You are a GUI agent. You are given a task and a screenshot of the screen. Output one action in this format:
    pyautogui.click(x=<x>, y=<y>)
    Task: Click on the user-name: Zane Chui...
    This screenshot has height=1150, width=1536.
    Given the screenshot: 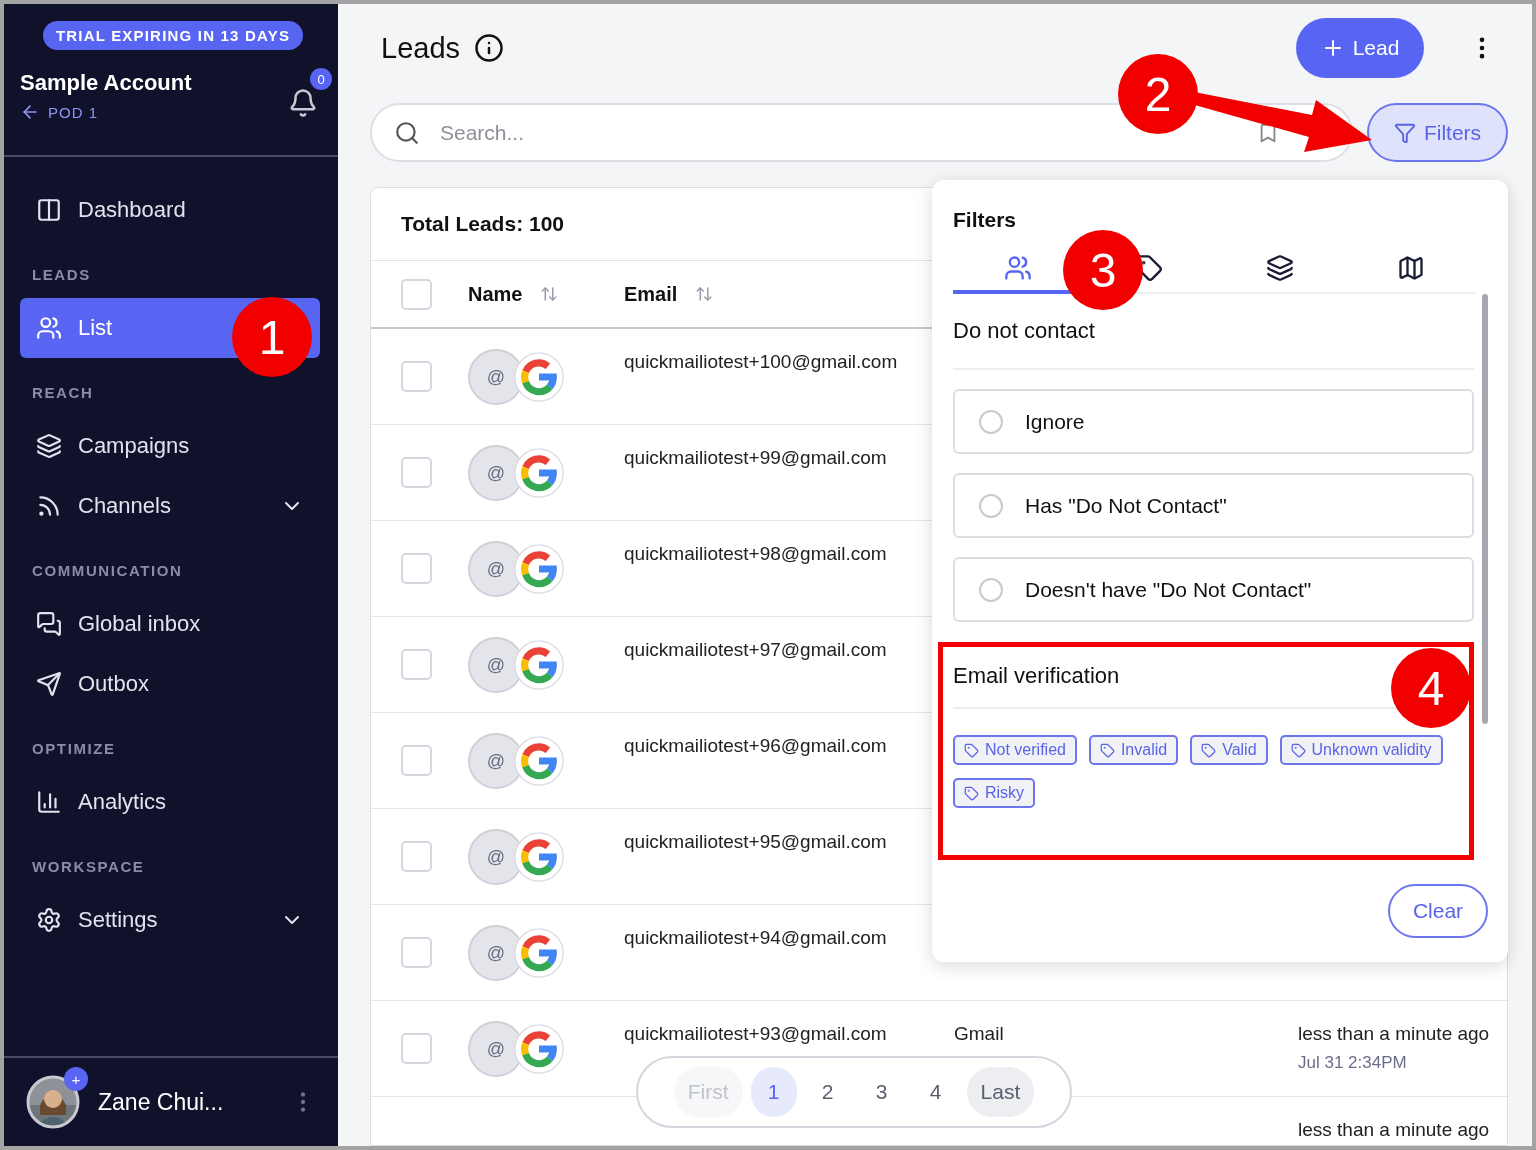 What is the action you would take?
    pyautogui.click(x=161, y=1102)
    